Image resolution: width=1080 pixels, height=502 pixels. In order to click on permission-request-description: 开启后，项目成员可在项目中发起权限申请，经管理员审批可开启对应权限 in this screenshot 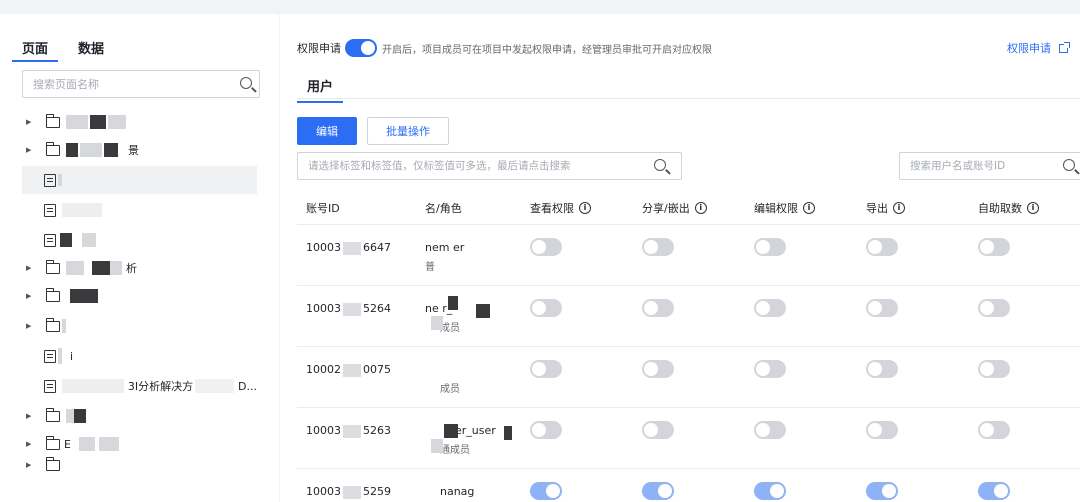, I will do `click(547, 50)`.